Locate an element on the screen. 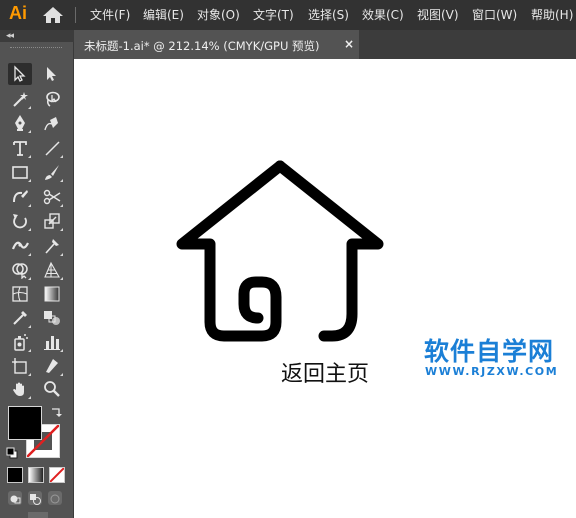 The image size is (576, 518). home-icon is located at coordinates (53, 15).